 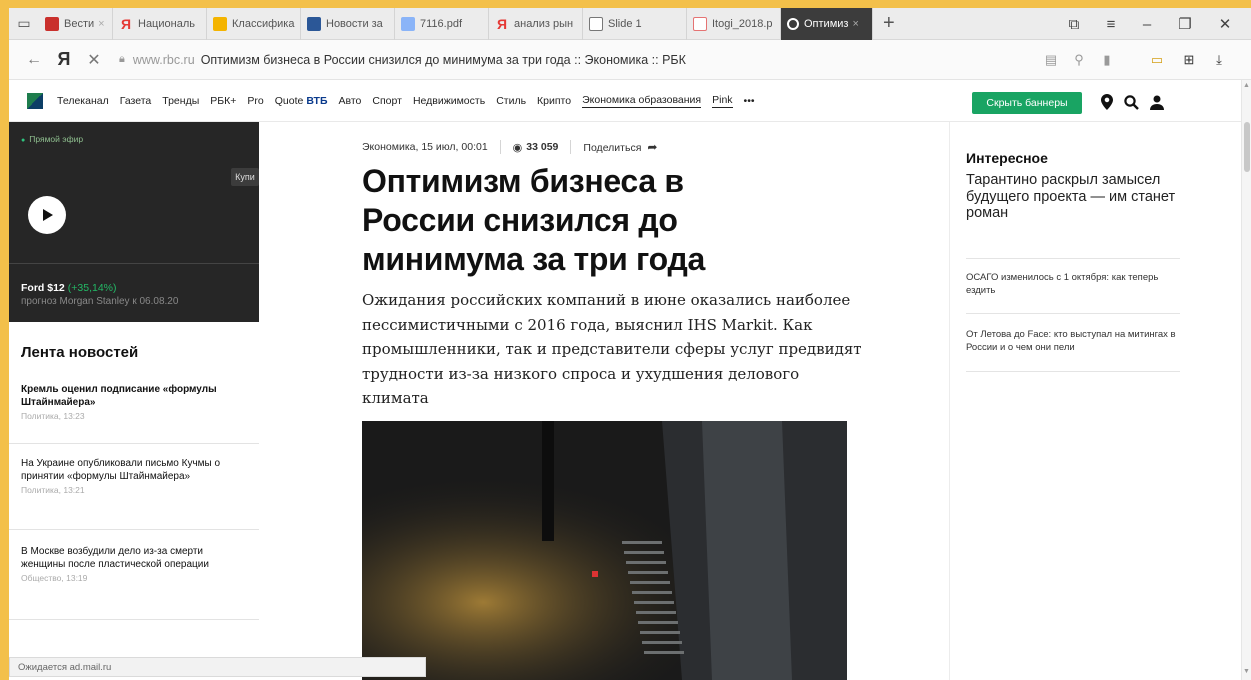 I want to click on nav-link-vtb: ВТБ, so click(x=316, y=101).